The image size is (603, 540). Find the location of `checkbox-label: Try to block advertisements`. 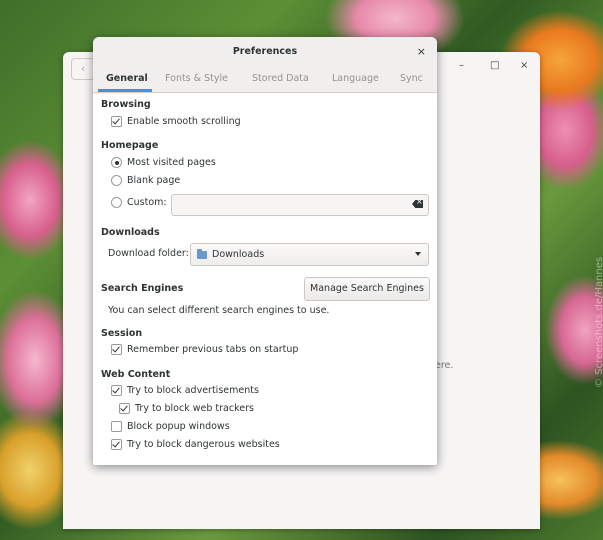

checkbox-label: Try to block advertisements is located at coordinates (193, 390).